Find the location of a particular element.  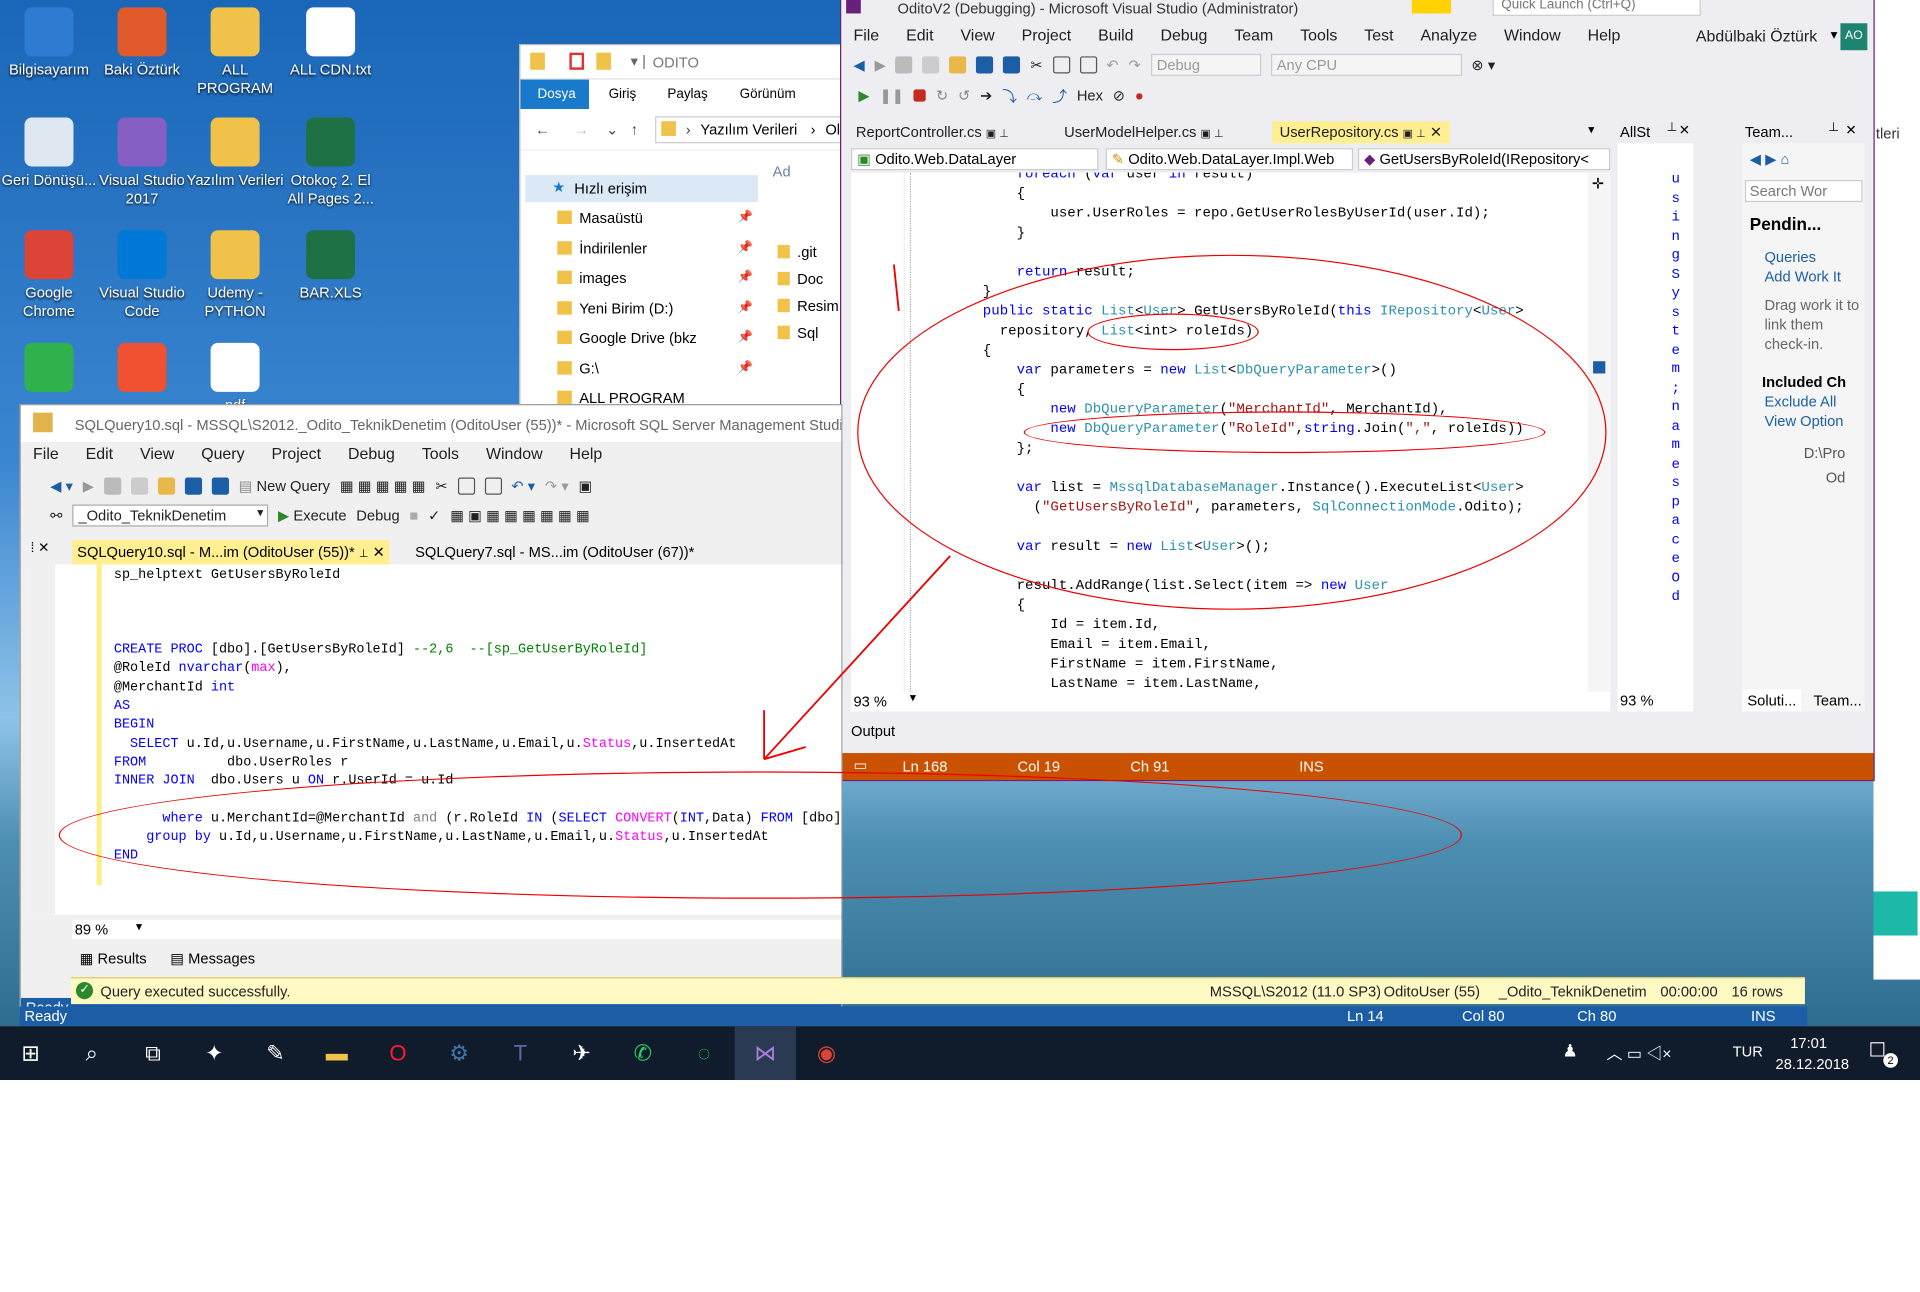

start-icon: ⊞ is located at coordinates (30, 1053).